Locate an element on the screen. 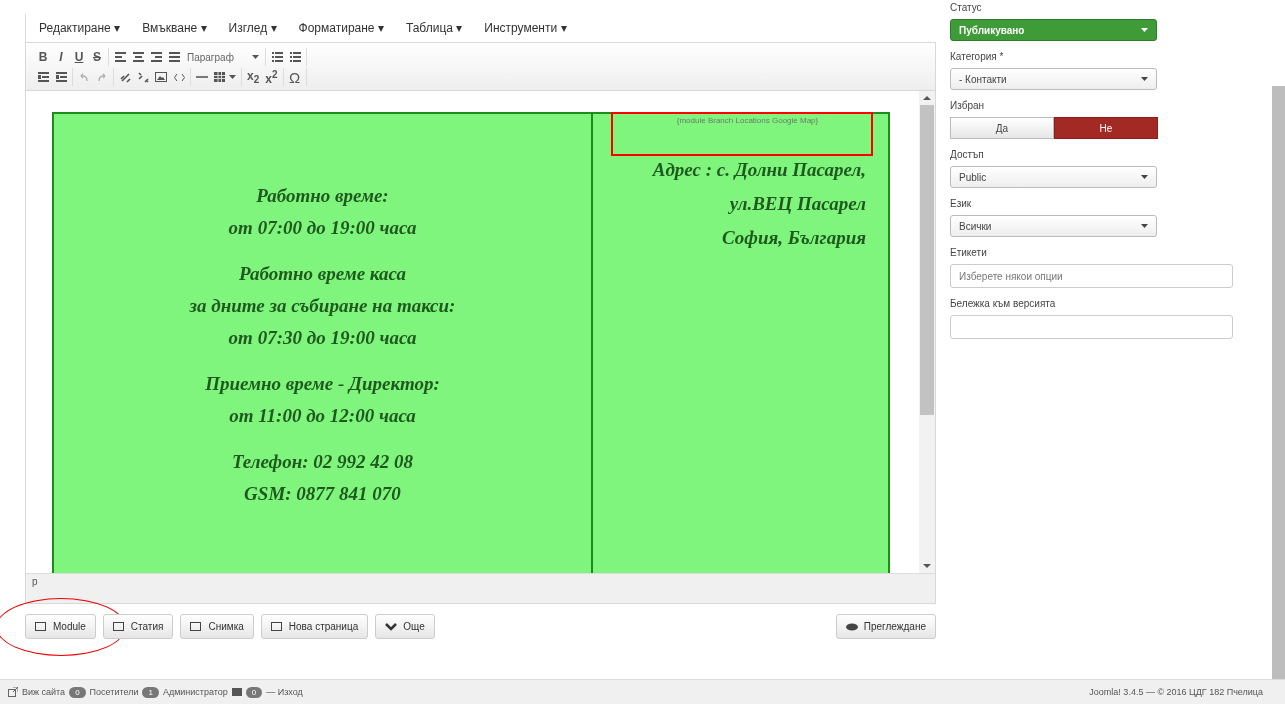 This screenshot has height=704, width=1285. subscript-button: x$_{2}$ is located at coordinates (253, 77).